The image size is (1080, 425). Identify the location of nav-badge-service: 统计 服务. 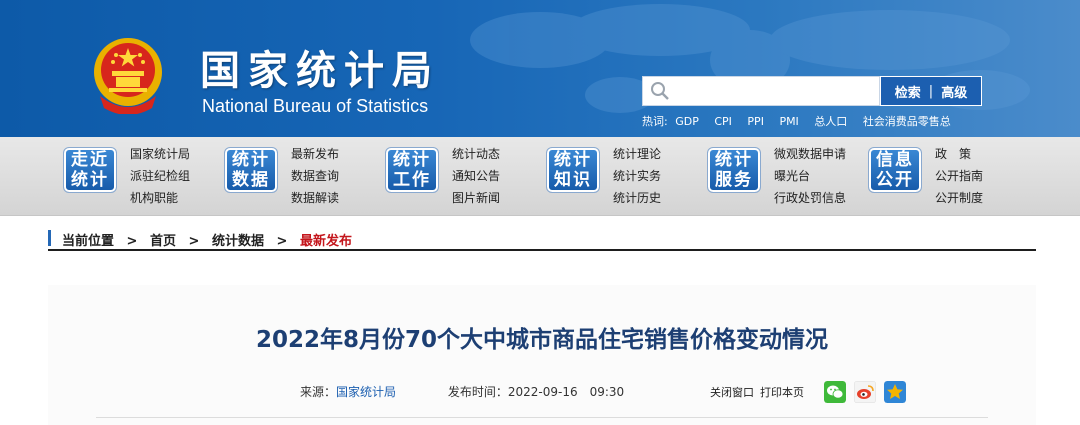
(734, 170).